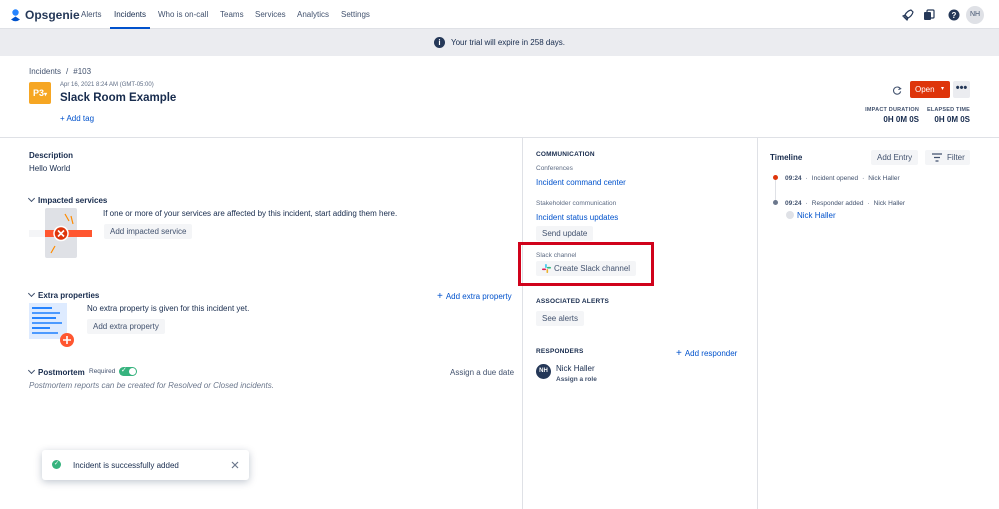 This screenshot has width=999, height=509. I want to click on trial-banner: i Your trial will expire in 258 days., so click(499, 42).